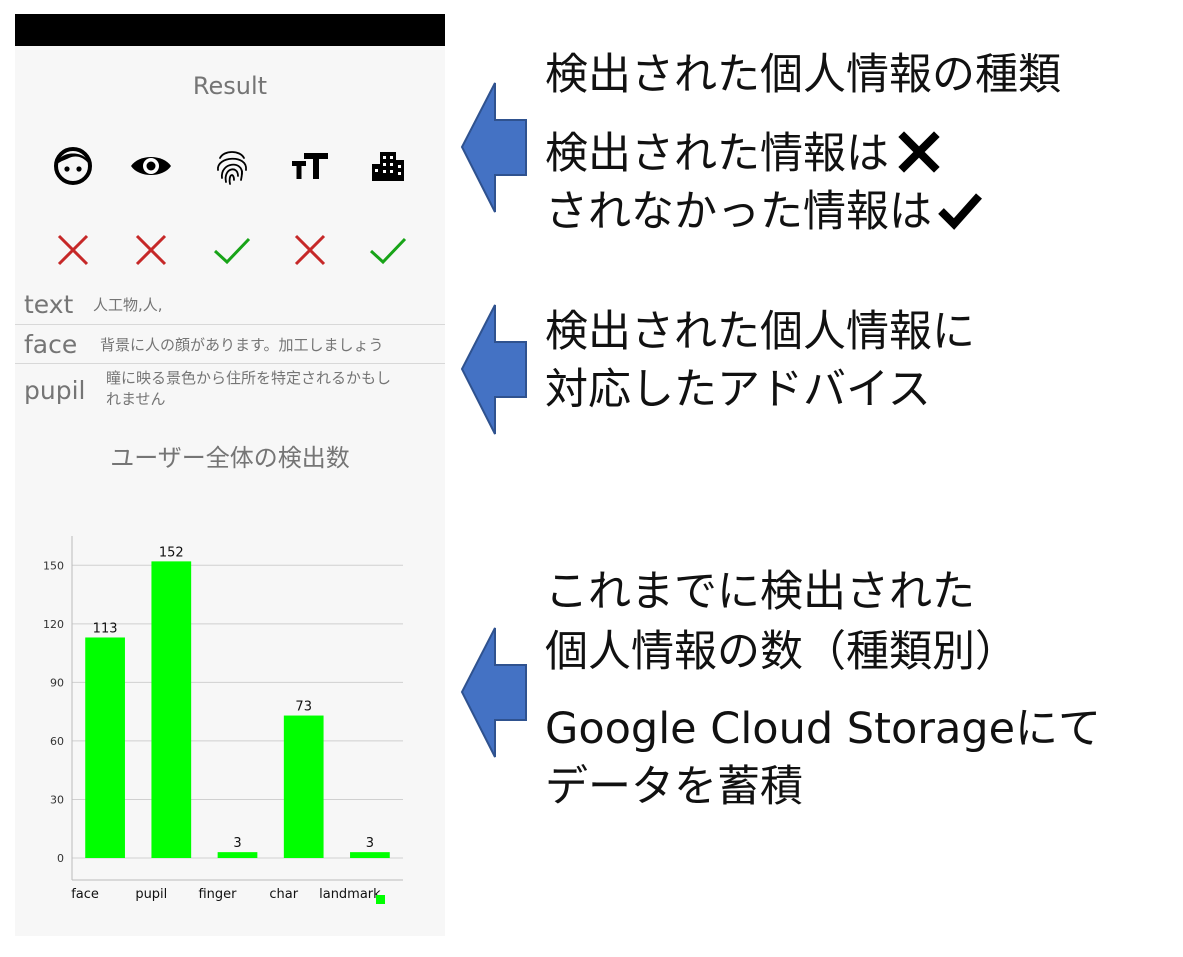  I want to click on advice-key: text, so click(49, 304).